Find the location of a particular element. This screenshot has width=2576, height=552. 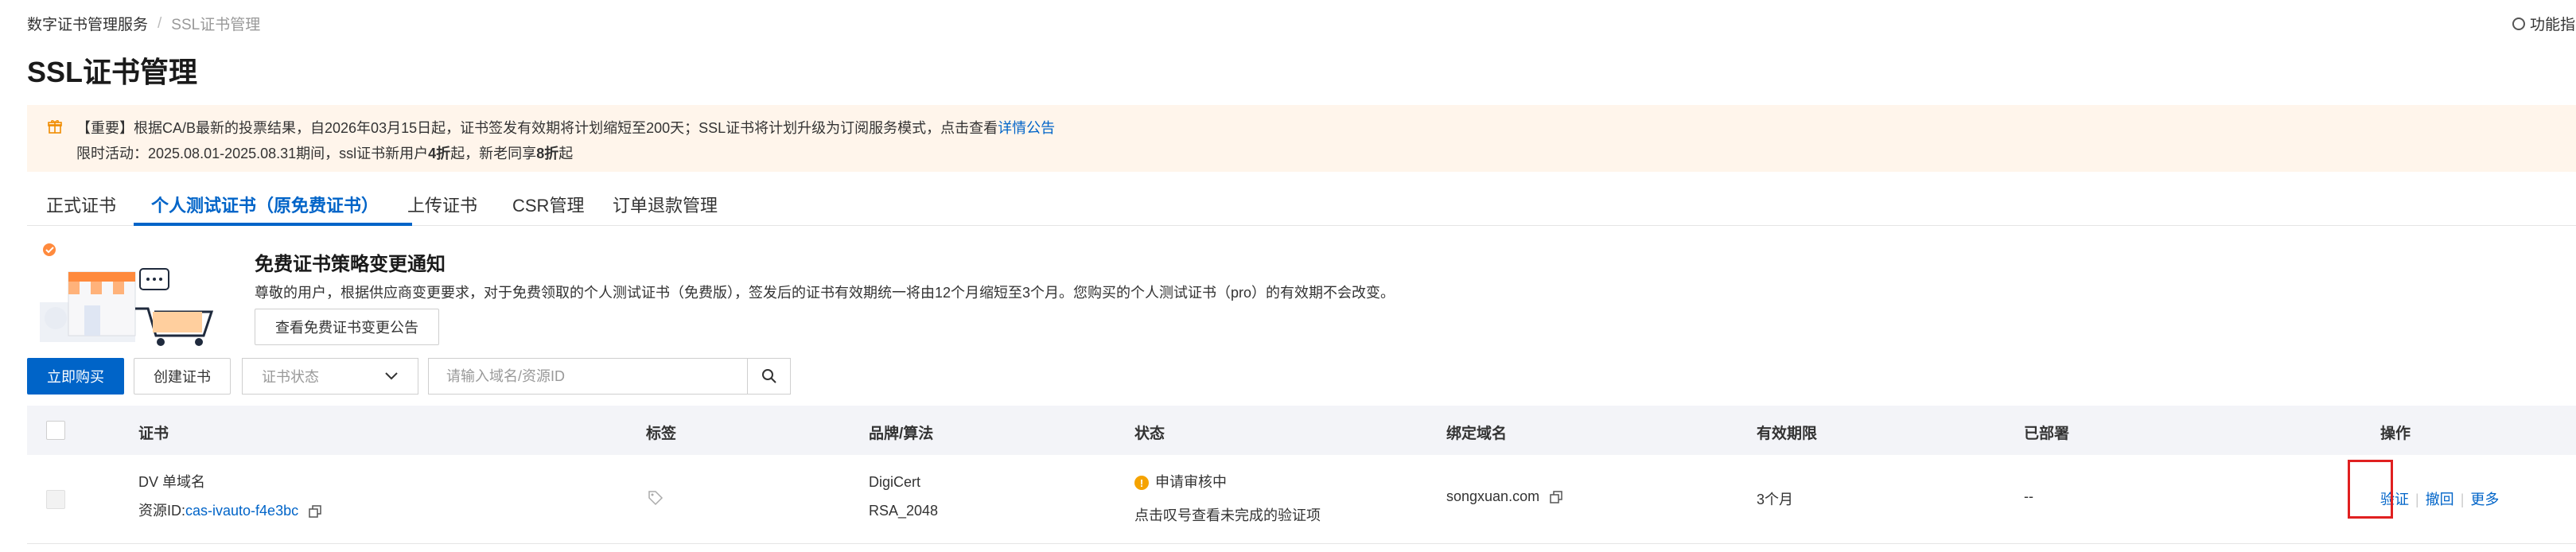

status-text: 申请审核中 is located at coordinates (1191, 482).